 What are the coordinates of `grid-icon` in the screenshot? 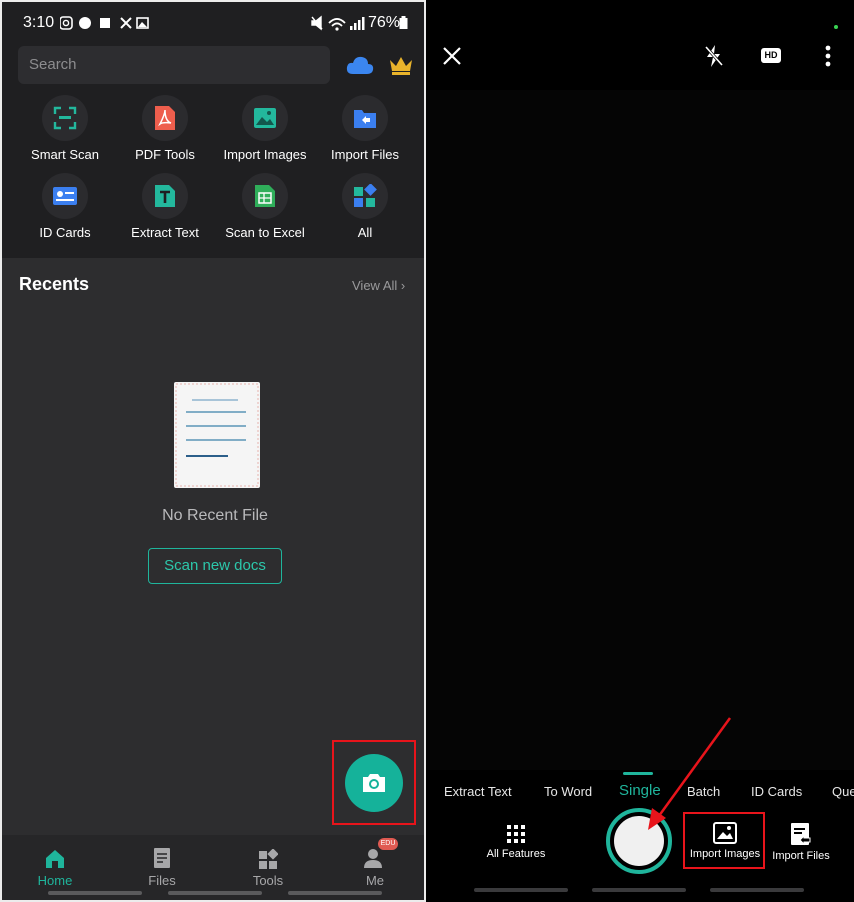 It's located at (365, 195).